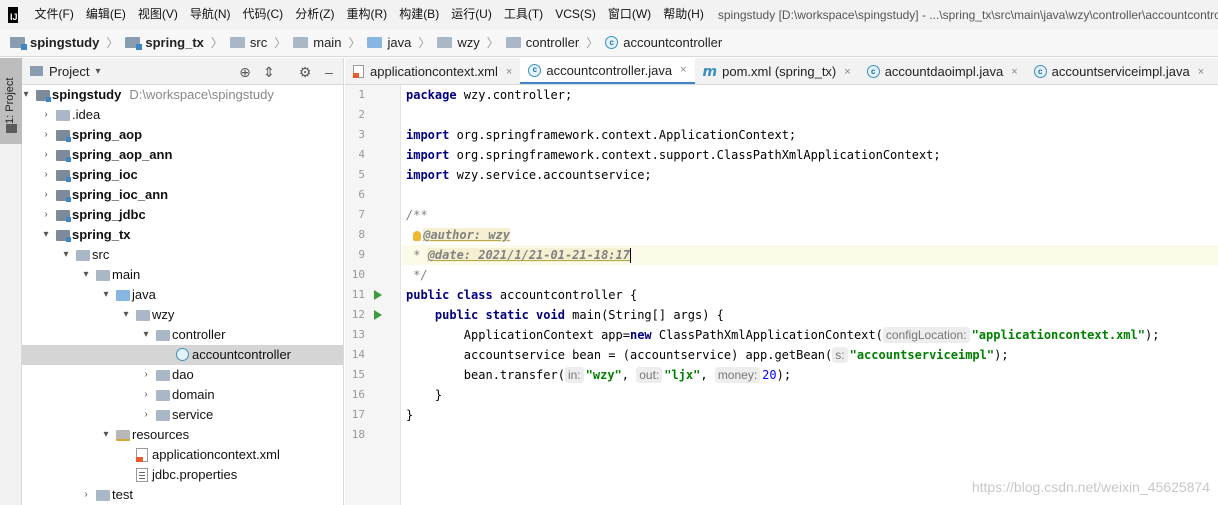  What do you see at coordinates (629, 14) in the screenshot?
I see `menu-item-11: 窗口(W)` at bounding box center [629, 14].